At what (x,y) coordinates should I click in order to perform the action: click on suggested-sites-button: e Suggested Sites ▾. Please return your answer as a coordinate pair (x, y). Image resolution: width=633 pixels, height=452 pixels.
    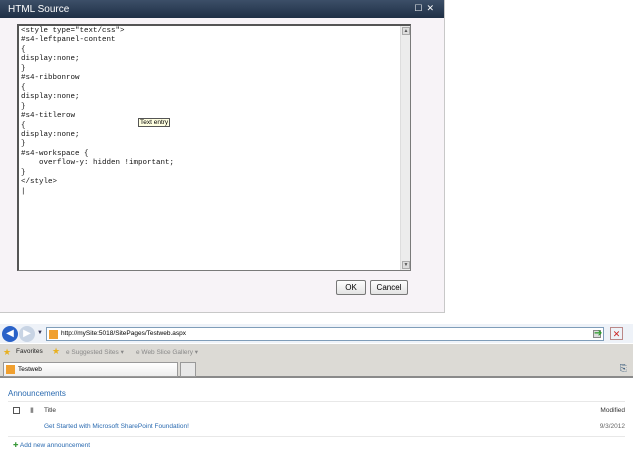
    Looking at the image, I should click on (95, 352).